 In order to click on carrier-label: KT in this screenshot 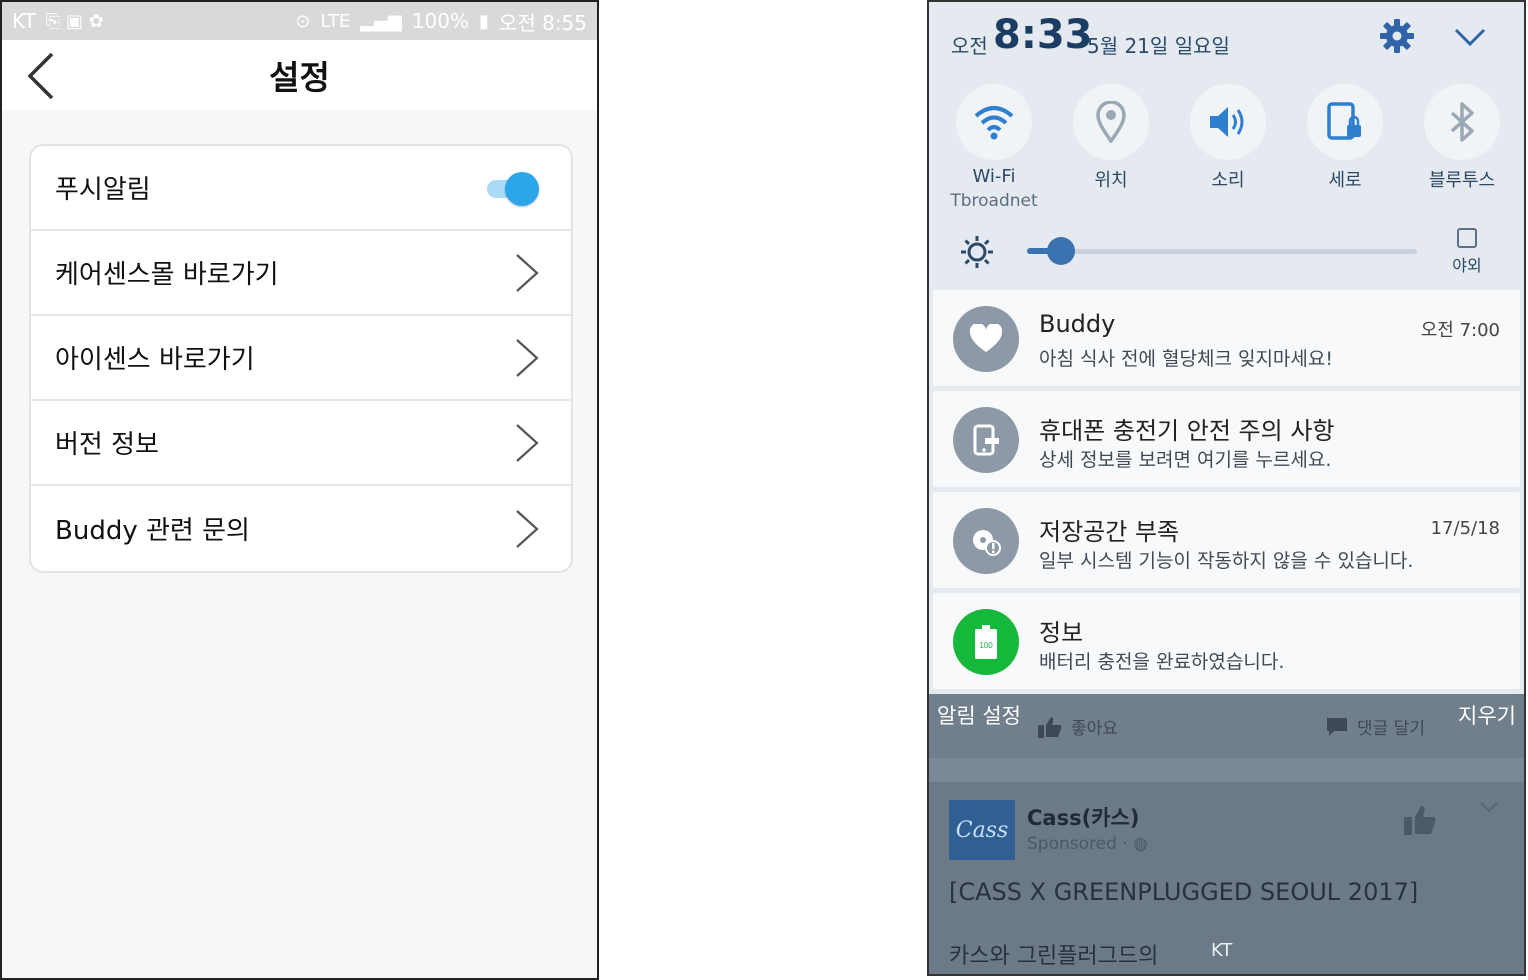, I will do `click(24, 21)`.